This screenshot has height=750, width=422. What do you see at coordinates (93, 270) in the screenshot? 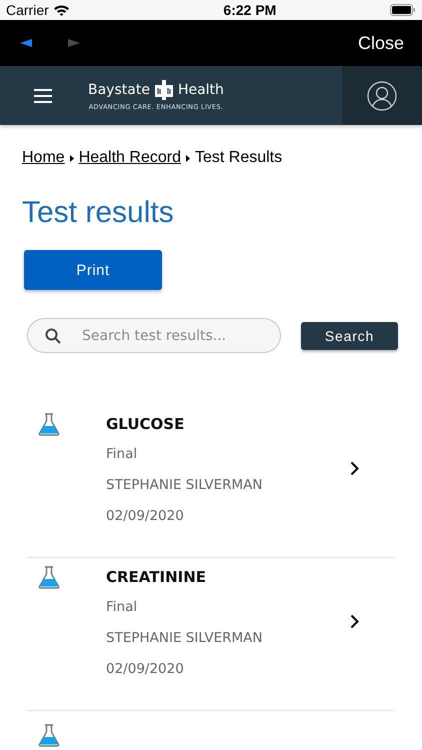
I see `print-button: Print` at bounding box center [93, 270].